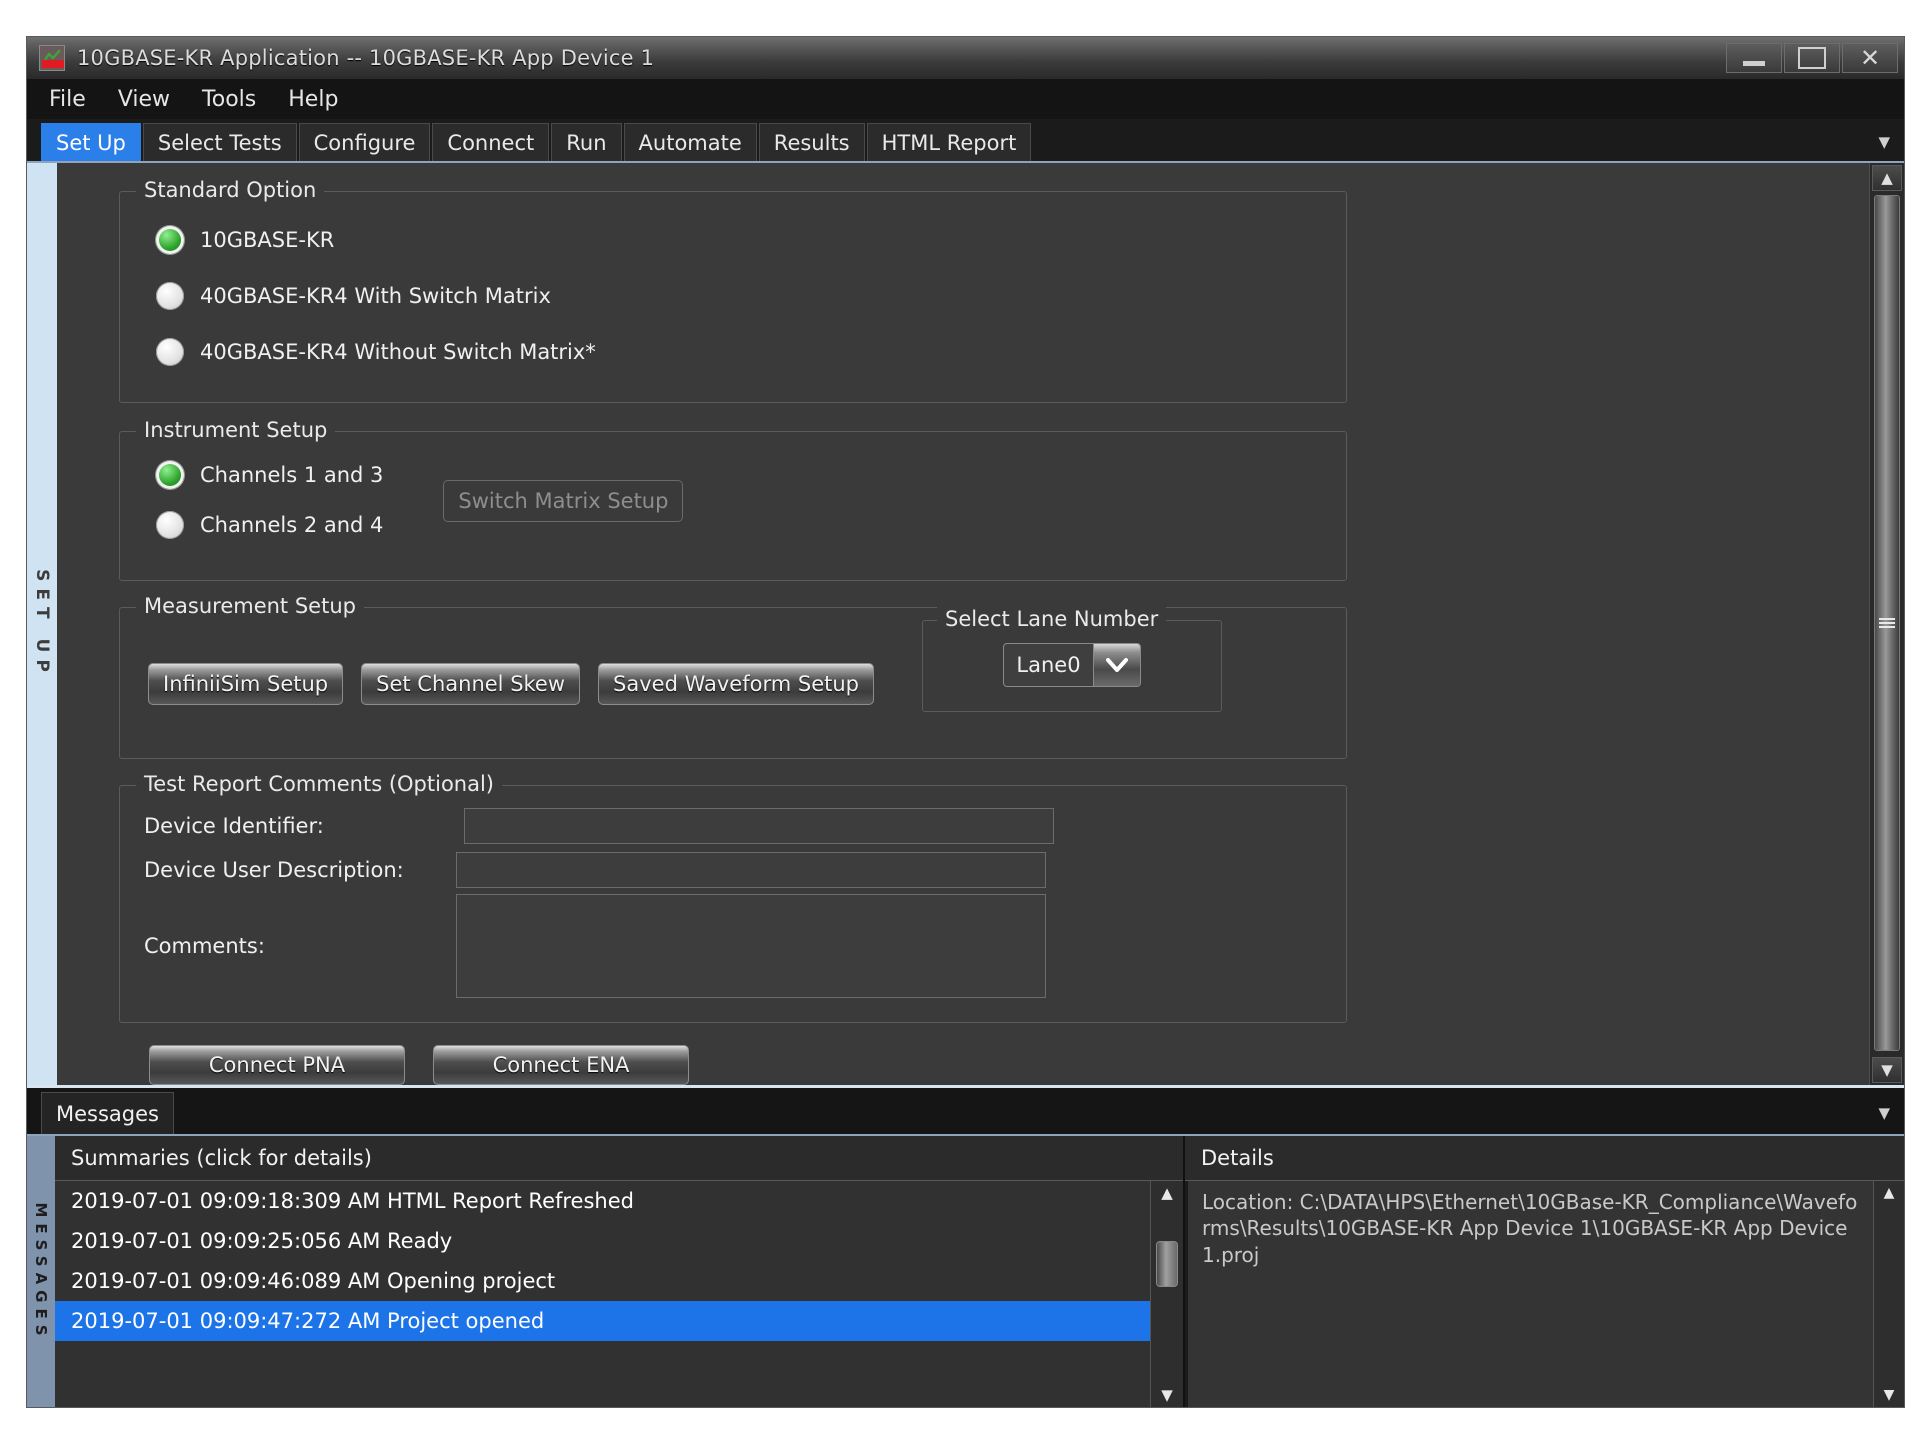 Image resolution: width=1931 pixels, height=1443 pixels. I want to click on tab-overflow-chevron-down-icon: ▼, so click(1884, 142).